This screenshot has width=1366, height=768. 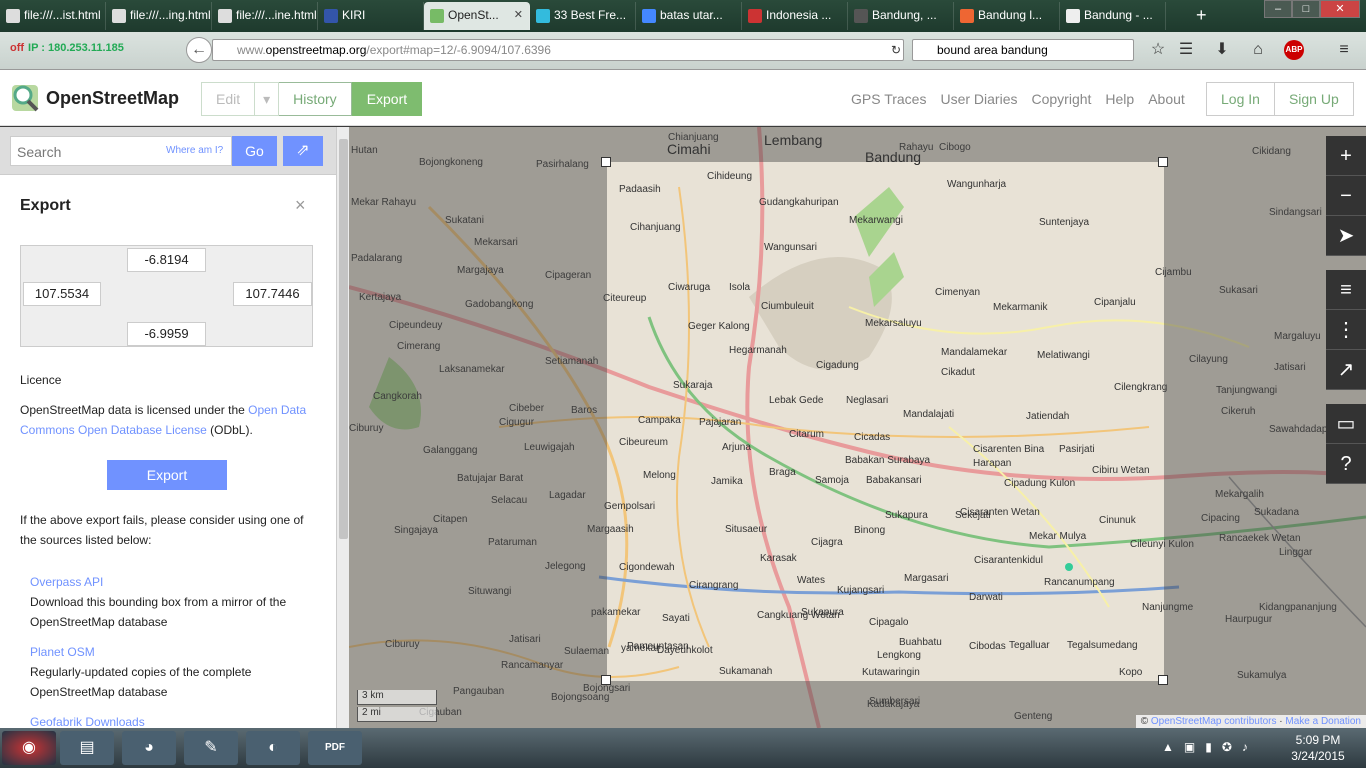 What do you see at coordinates (94, 98) in the screenshot?
I see `osm-logo: OpenStreetMap` at bounding box center [94, 98].